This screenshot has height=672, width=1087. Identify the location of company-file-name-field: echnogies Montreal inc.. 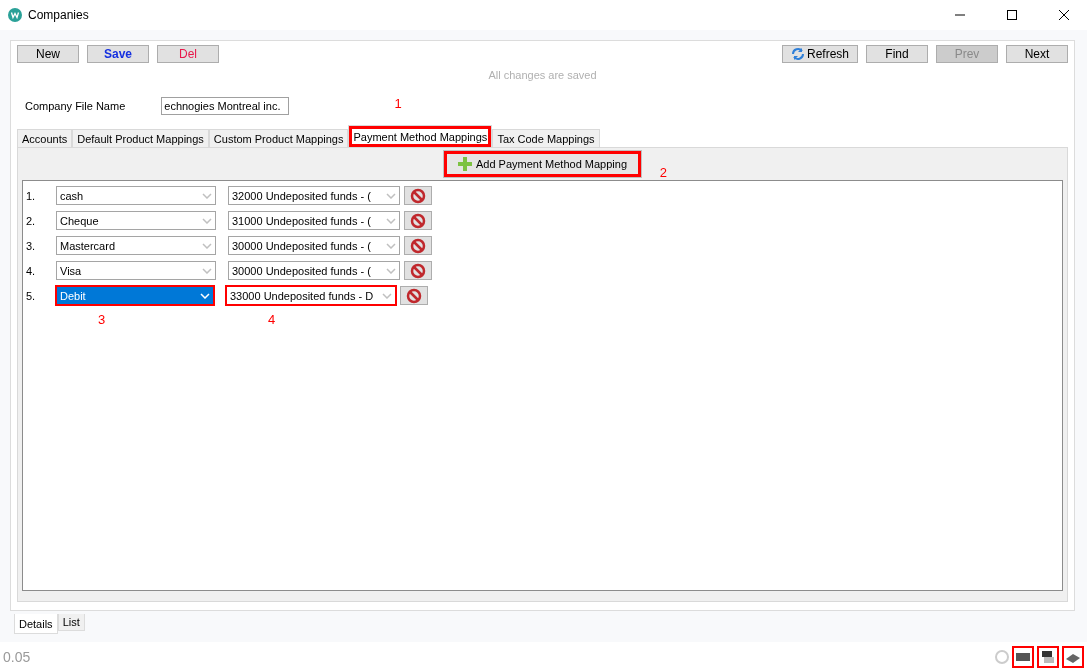
(225, 106).